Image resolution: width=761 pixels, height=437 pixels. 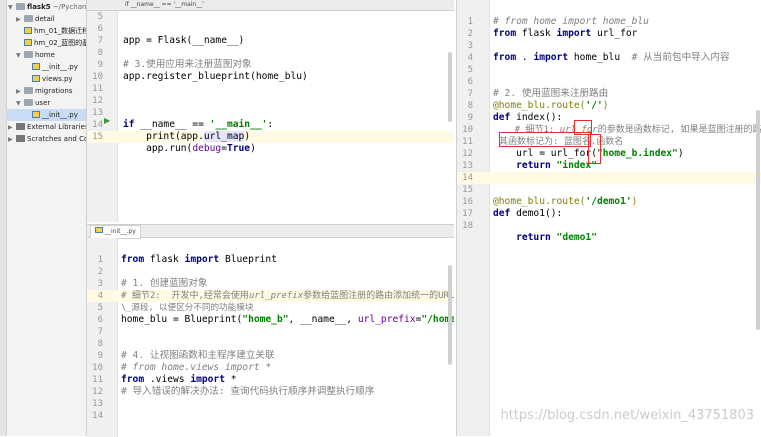 I want to click on tree-item-label: hm_01_数据迁移.., so click(x=60, y=31).